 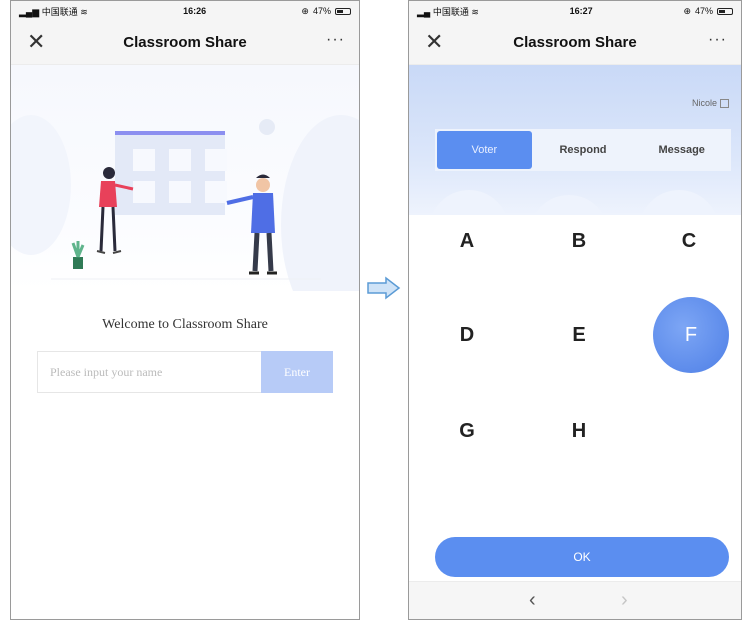 What do you see at coordinates (484, 150) in the screenshot?
I see `tab-voter: Voter` at bounding box center [484, 150].